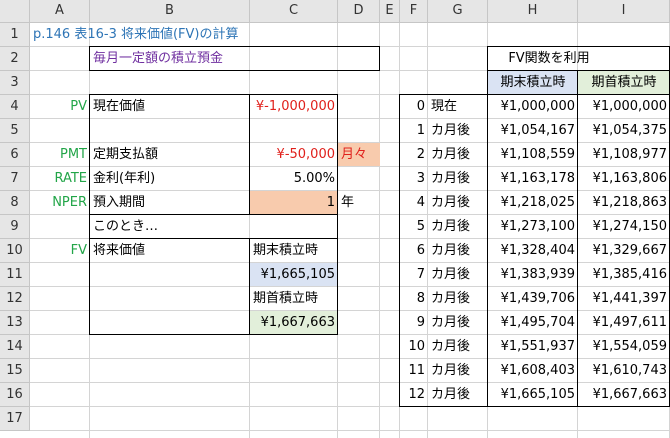 The width and height of the screenshot is (670, 438). What do you see at coordinates (414, 203) in the screenshot?
I see `fv-table-month-number: 4` at bounding box center [414, 203].